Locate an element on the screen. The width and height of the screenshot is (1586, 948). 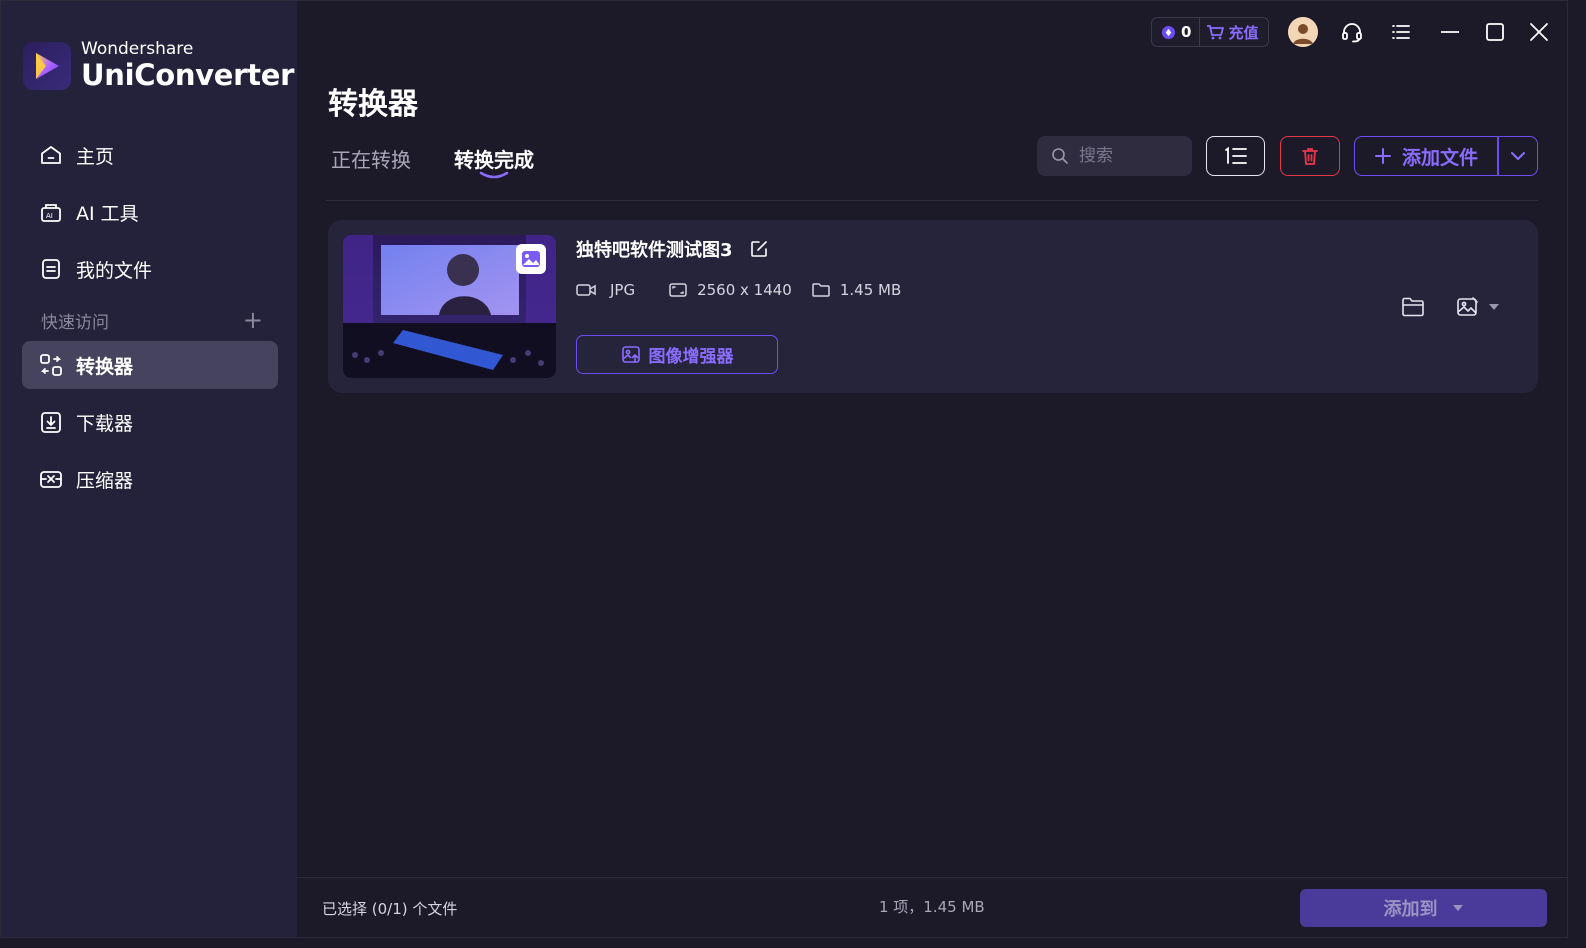
credits-count: 0 is located at coordinates (1186, 32).